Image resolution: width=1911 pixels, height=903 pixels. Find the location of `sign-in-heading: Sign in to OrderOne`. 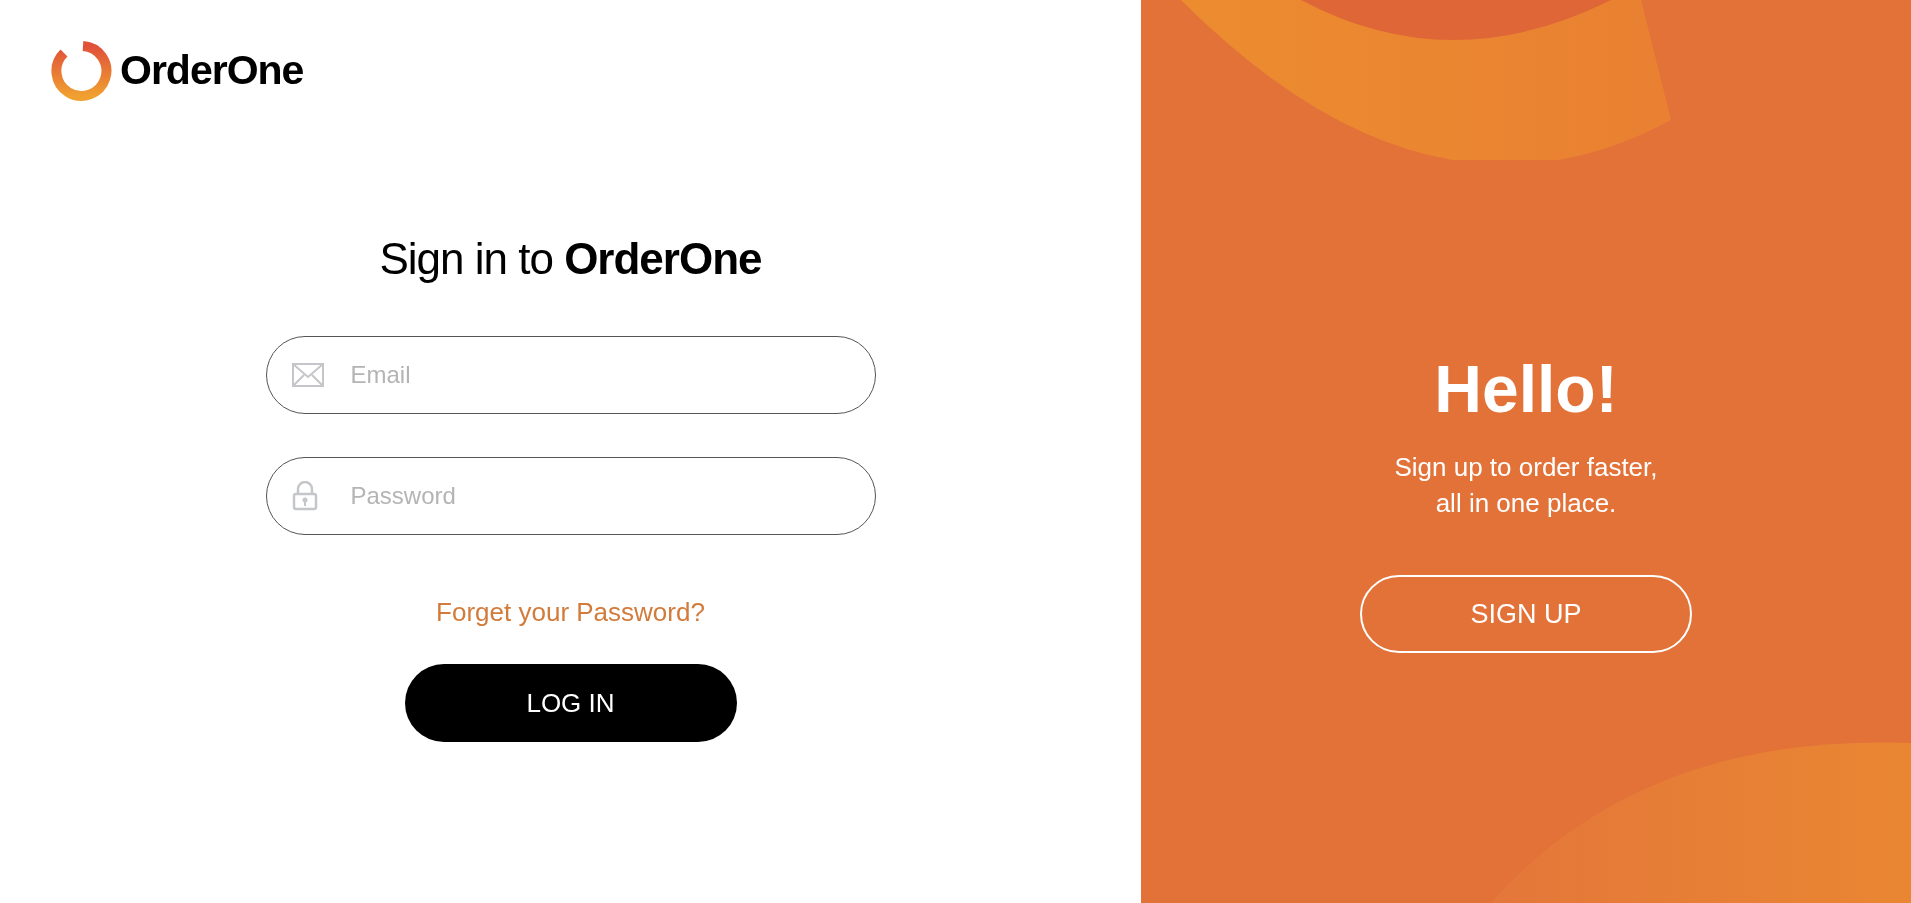

sign-in-heading: Sign in to OrderOne is located at coordinates (570, 259).